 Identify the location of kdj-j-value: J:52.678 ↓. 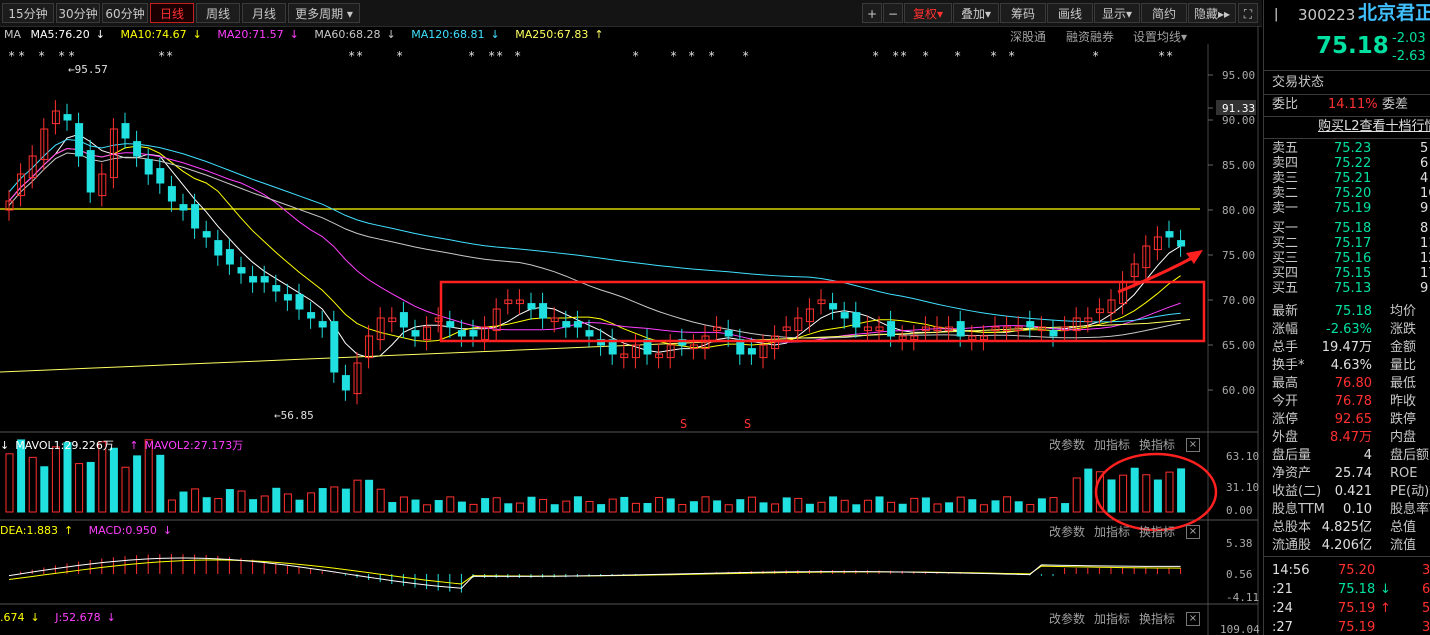
(85, 617).